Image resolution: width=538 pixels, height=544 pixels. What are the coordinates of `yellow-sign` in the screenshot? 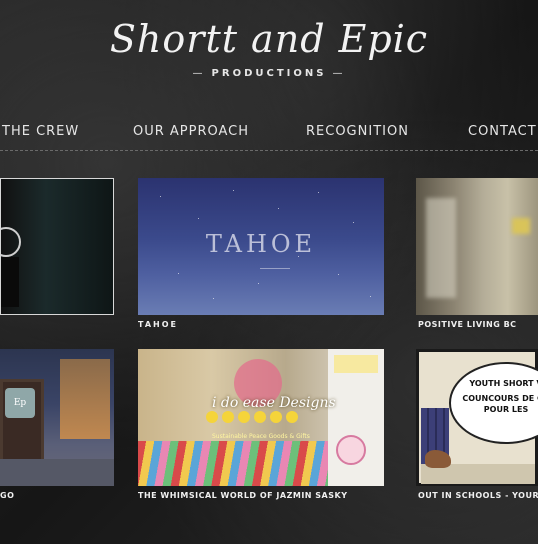 It's located at (521, 226).